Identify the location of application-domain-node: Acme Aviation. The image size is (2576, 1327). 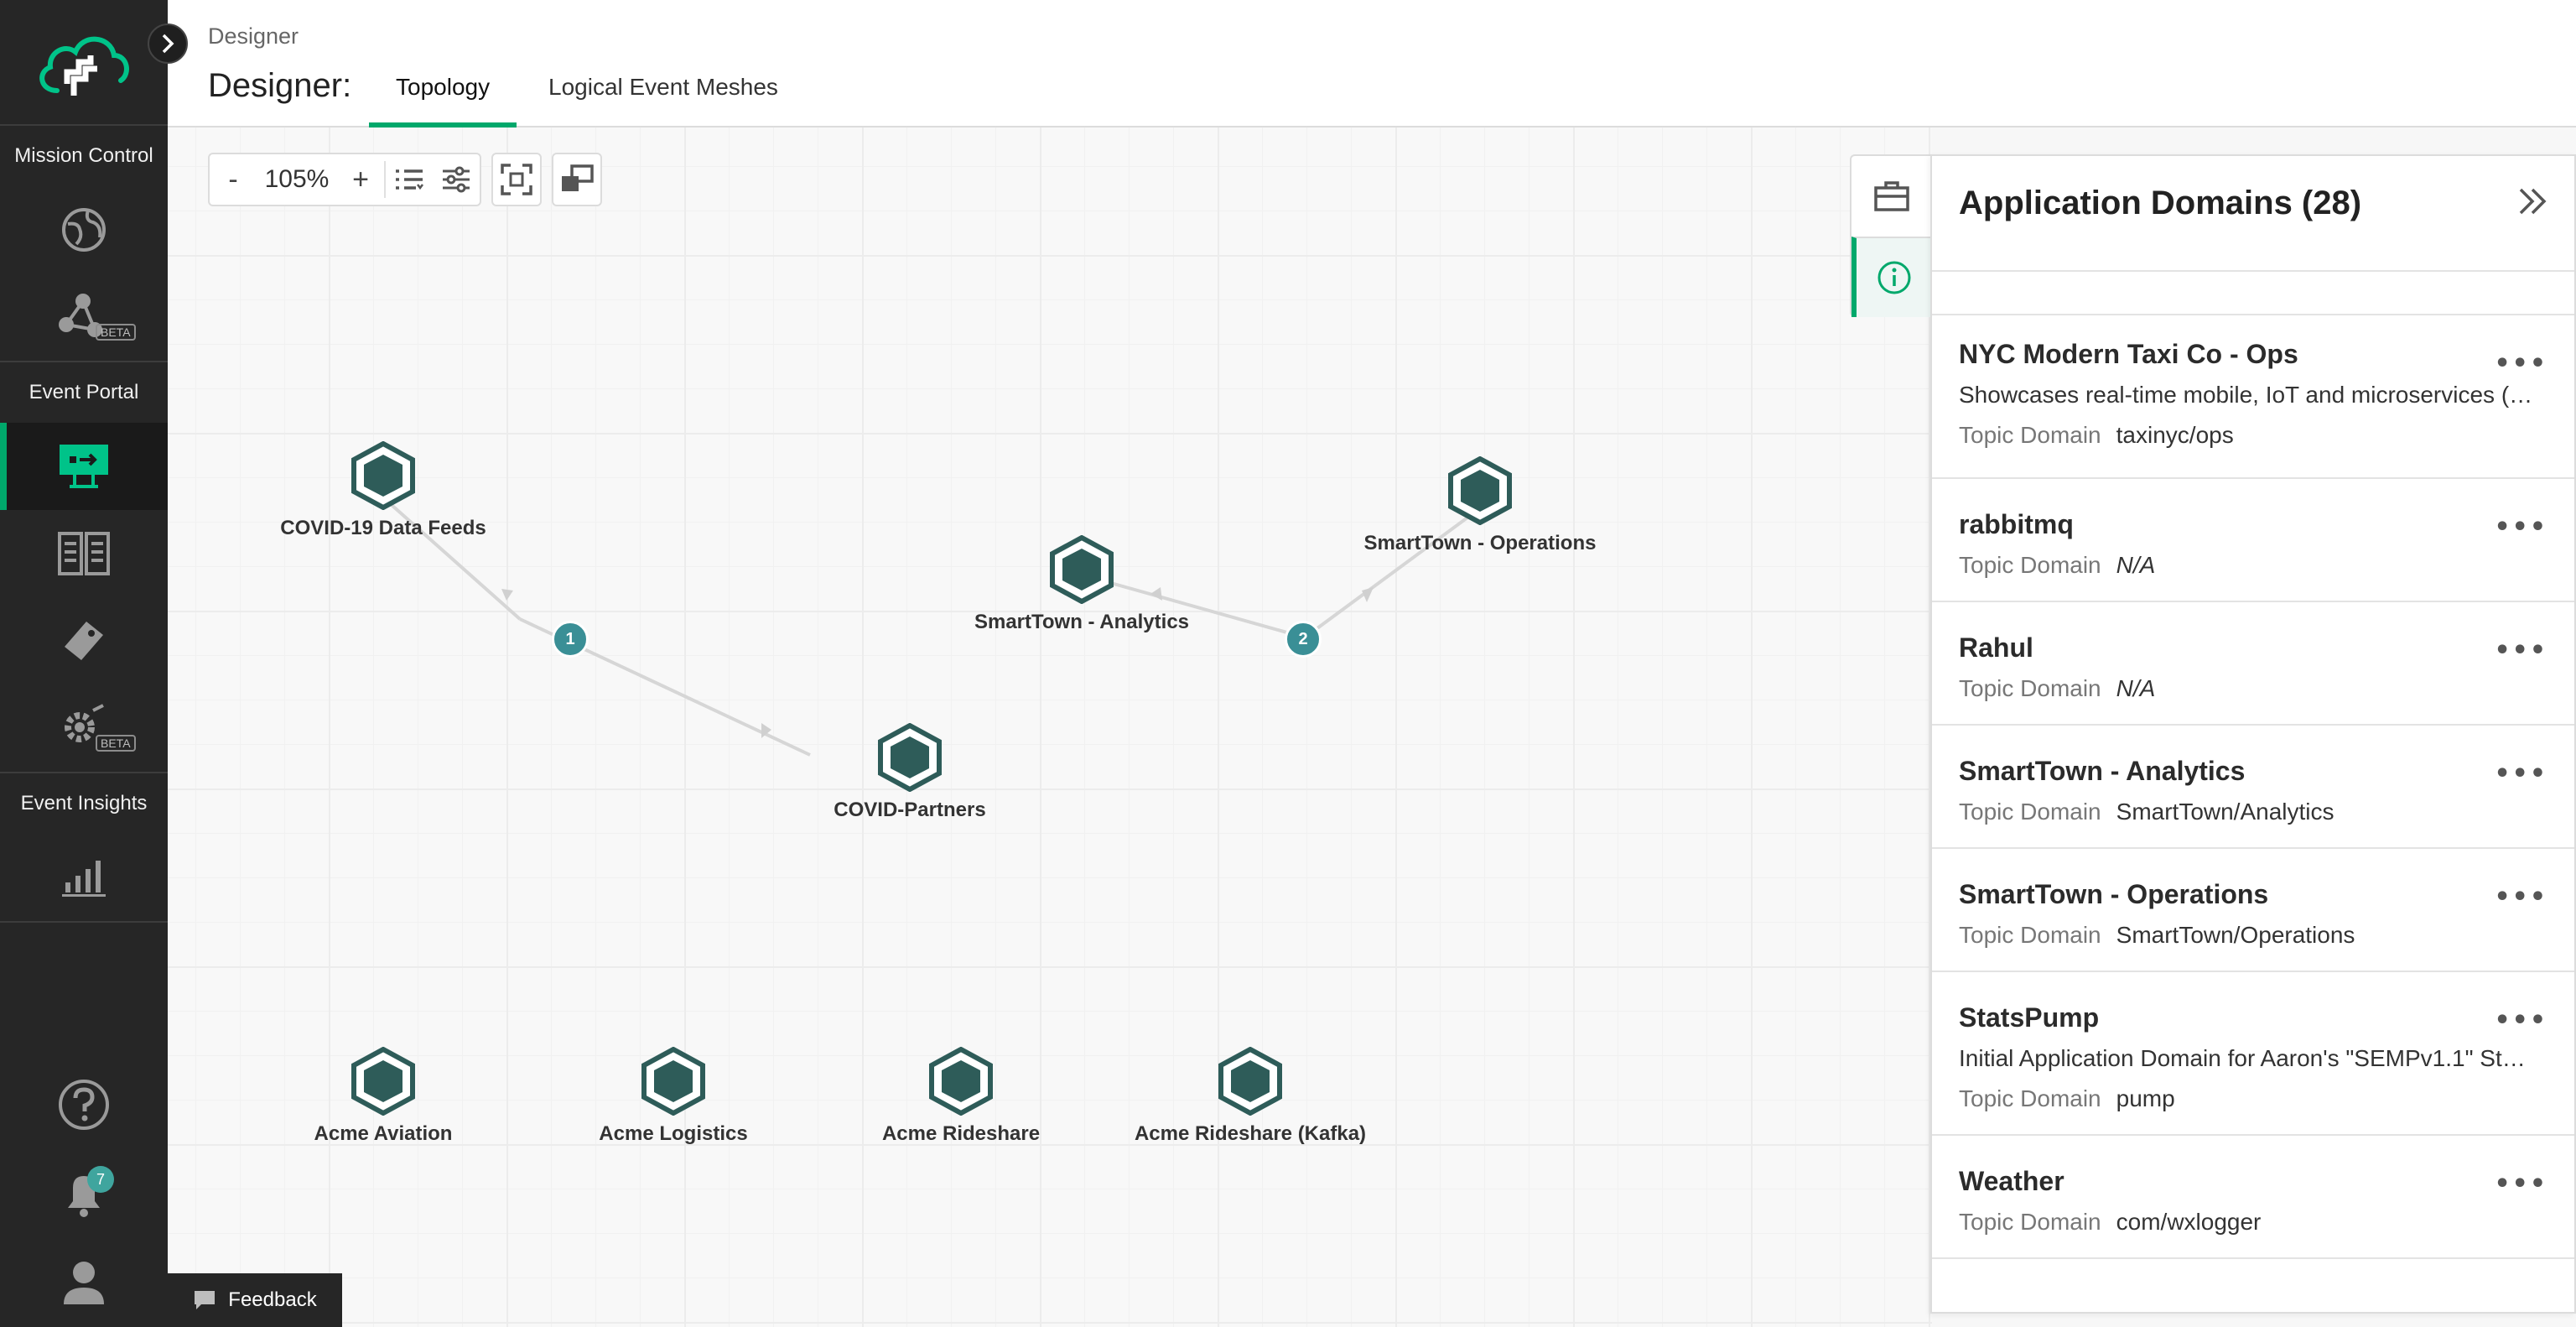
(383, 1096).